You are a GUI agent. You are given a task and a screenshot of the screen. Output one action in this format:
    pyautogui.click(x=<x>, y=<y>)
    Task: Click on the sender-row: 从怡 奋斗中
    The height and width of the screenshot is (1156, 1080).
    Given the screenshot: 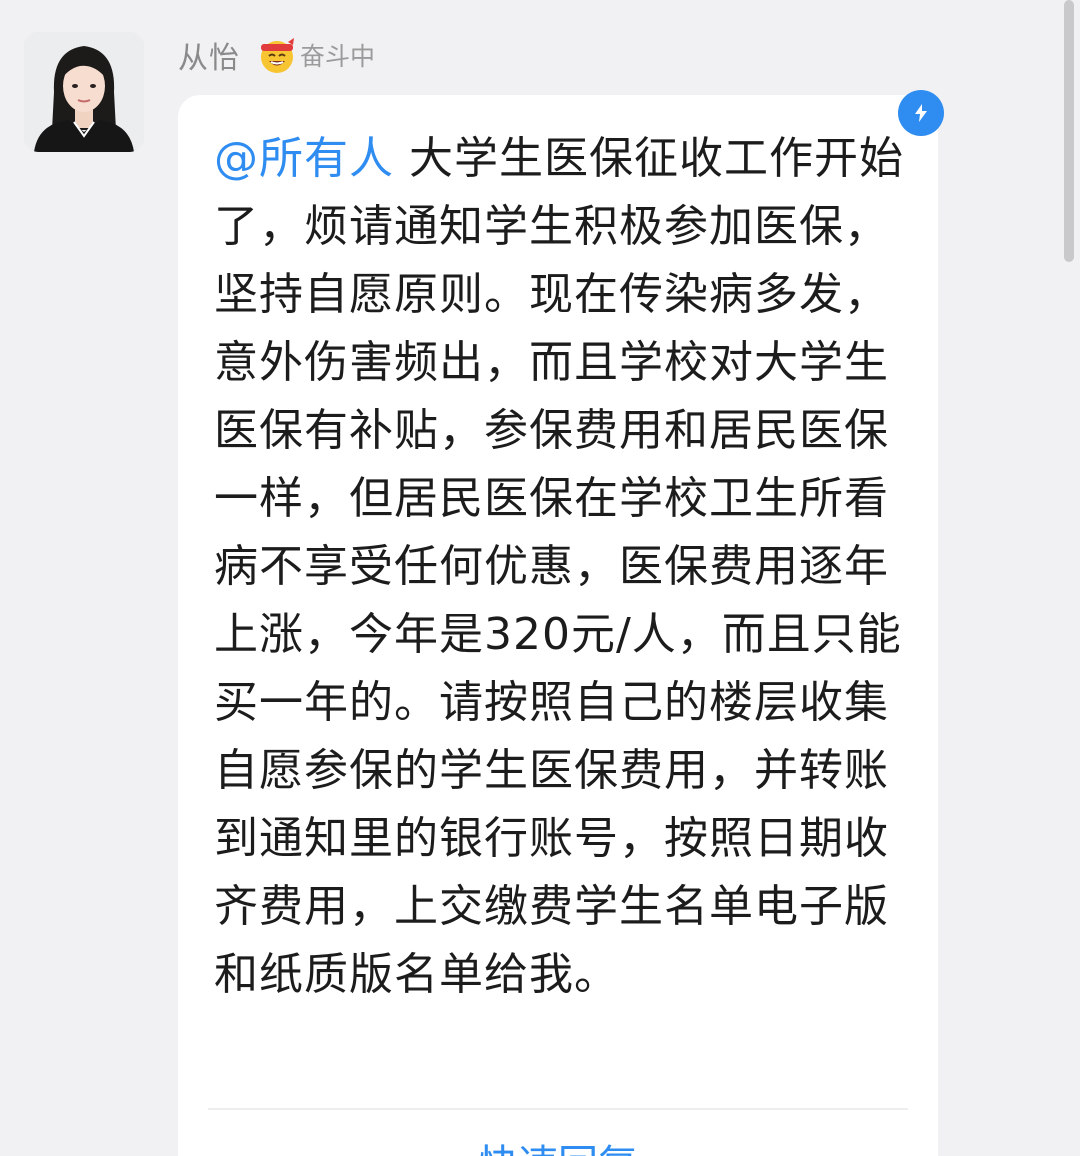 What is the action you would take?
    pyautogui.click(x=276, y=55)
    